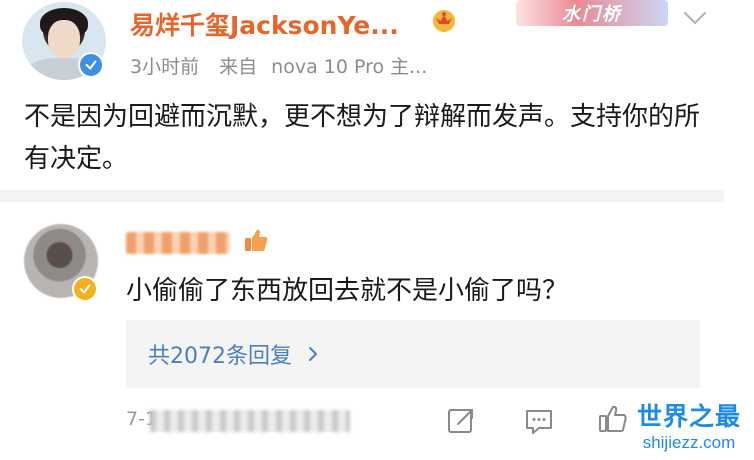 This screenshot has height=460, width=754. Describe the element at coordinates (461, 421) in the screenshot. I see `share-icon` at that location.